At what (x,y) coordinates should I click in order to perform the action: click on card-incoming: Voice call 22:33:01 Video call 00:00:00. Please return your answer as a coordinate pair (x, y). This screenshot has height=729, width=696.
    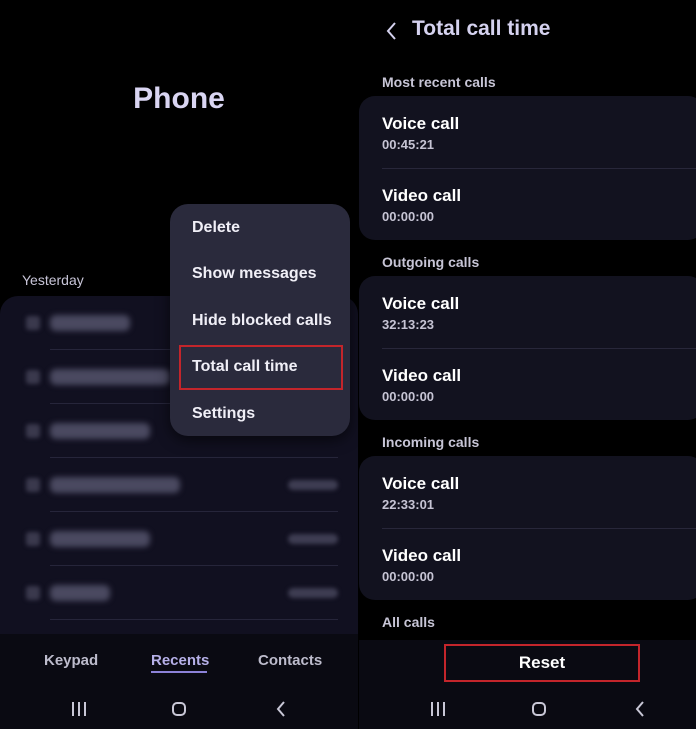
    Looking at the image, I should click on (527, 528).